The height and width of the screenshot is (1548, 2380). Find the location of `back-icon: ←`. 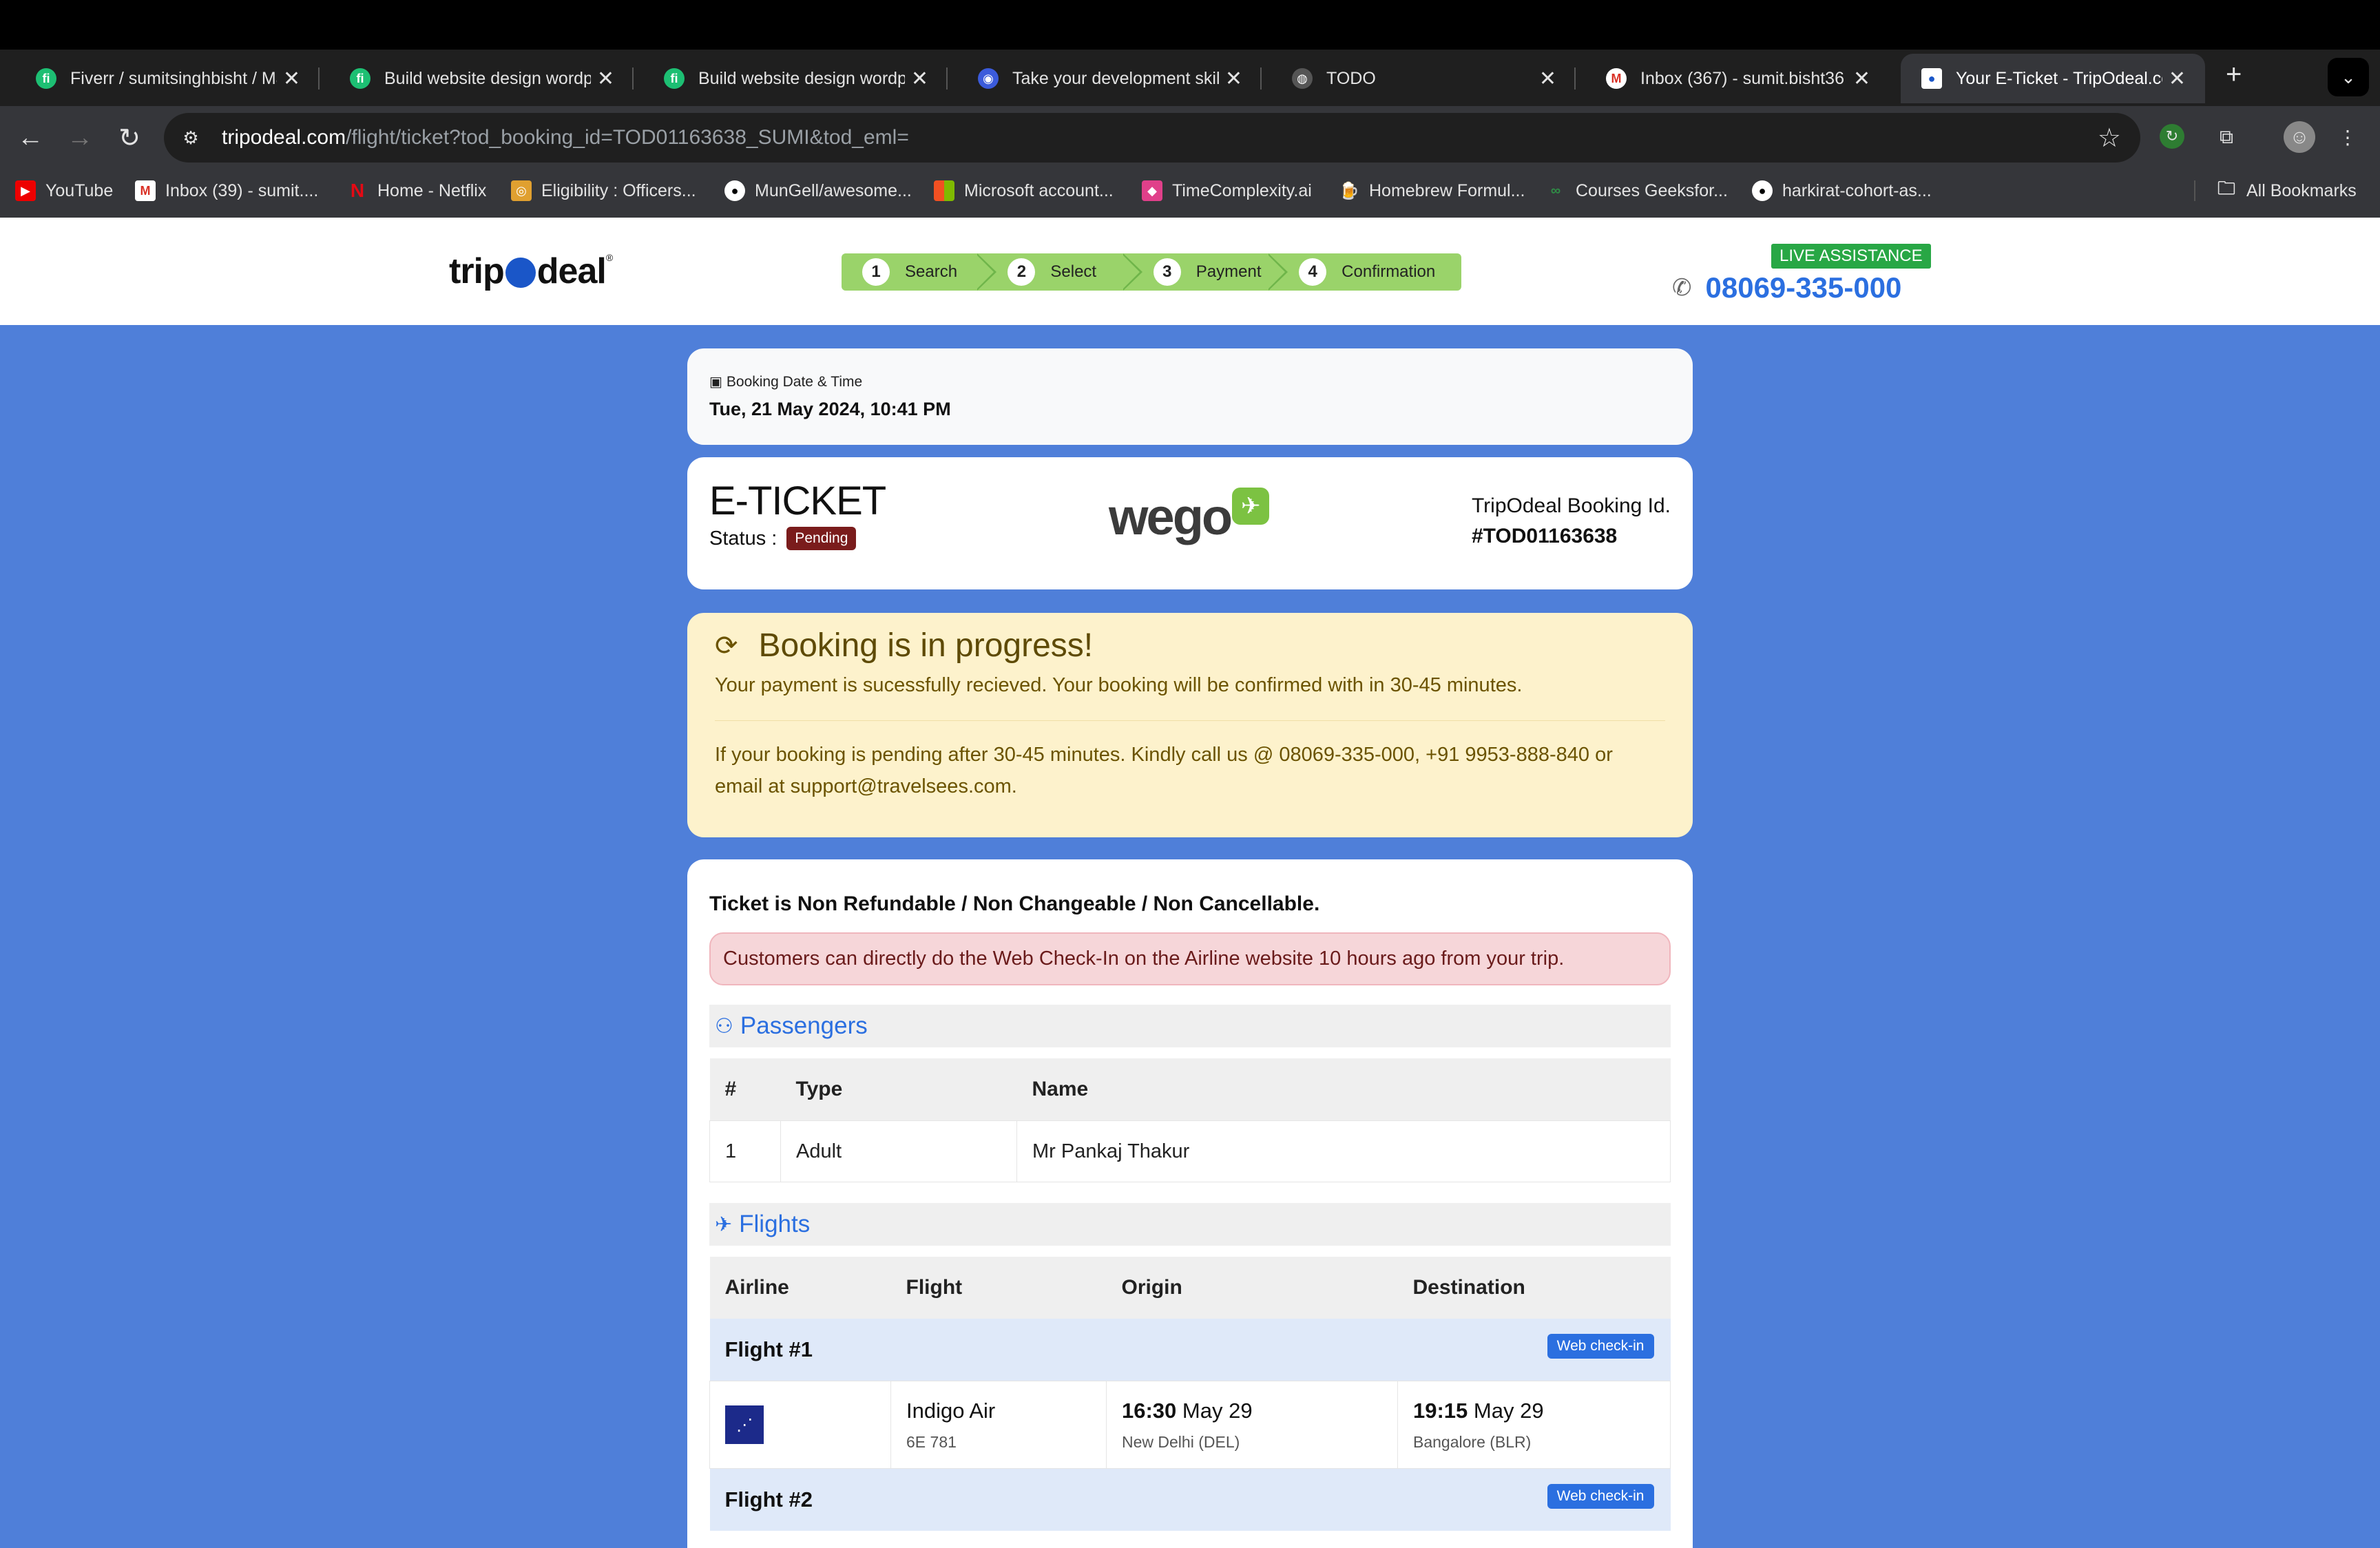

back-icon: ← is located at coordinates (30, 137).